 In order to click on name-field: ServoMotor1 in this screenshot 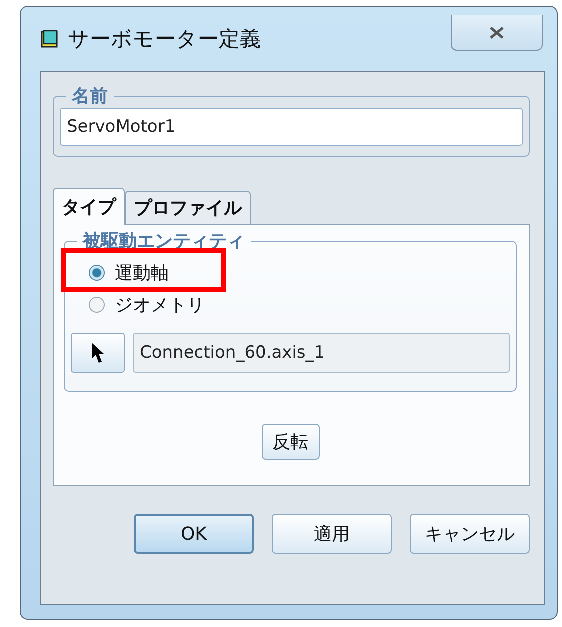, I will do `click(291, 127)`.